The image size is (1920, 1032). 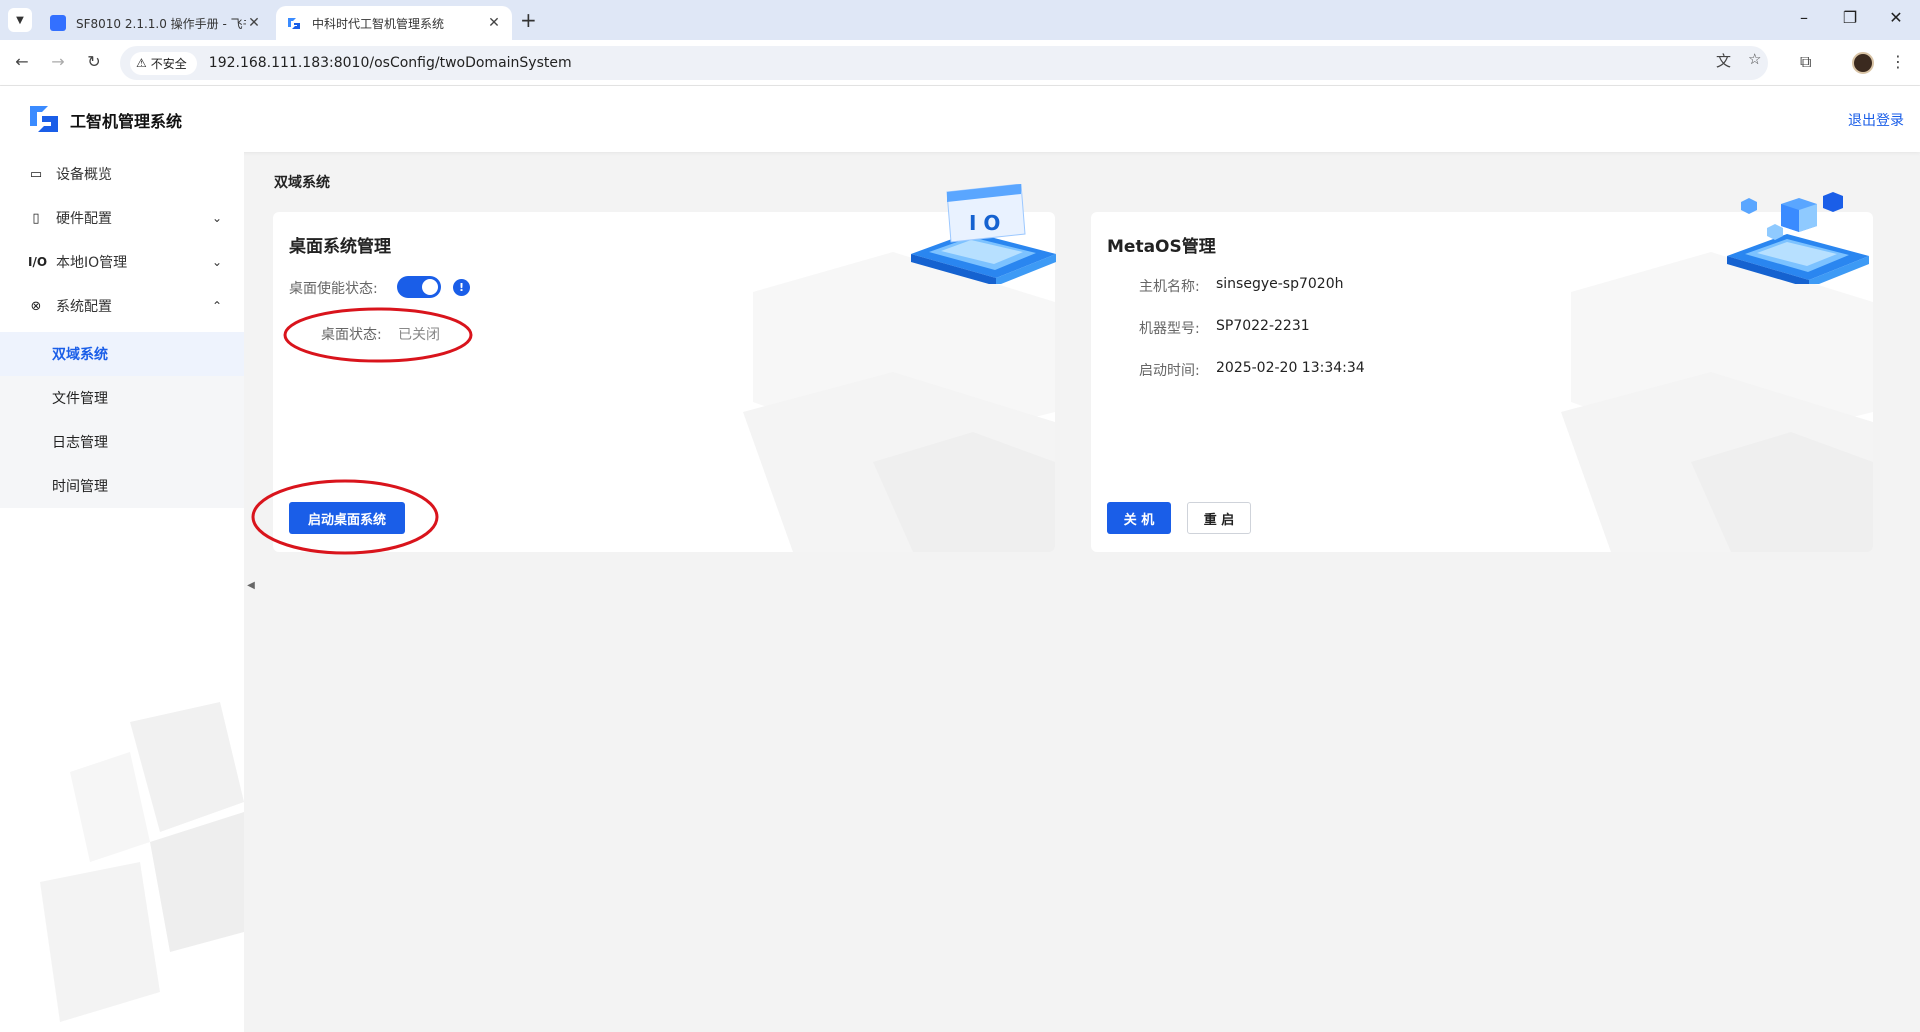 I want to click on chevron-down-icon: ▼, so click(x=20, y=20).